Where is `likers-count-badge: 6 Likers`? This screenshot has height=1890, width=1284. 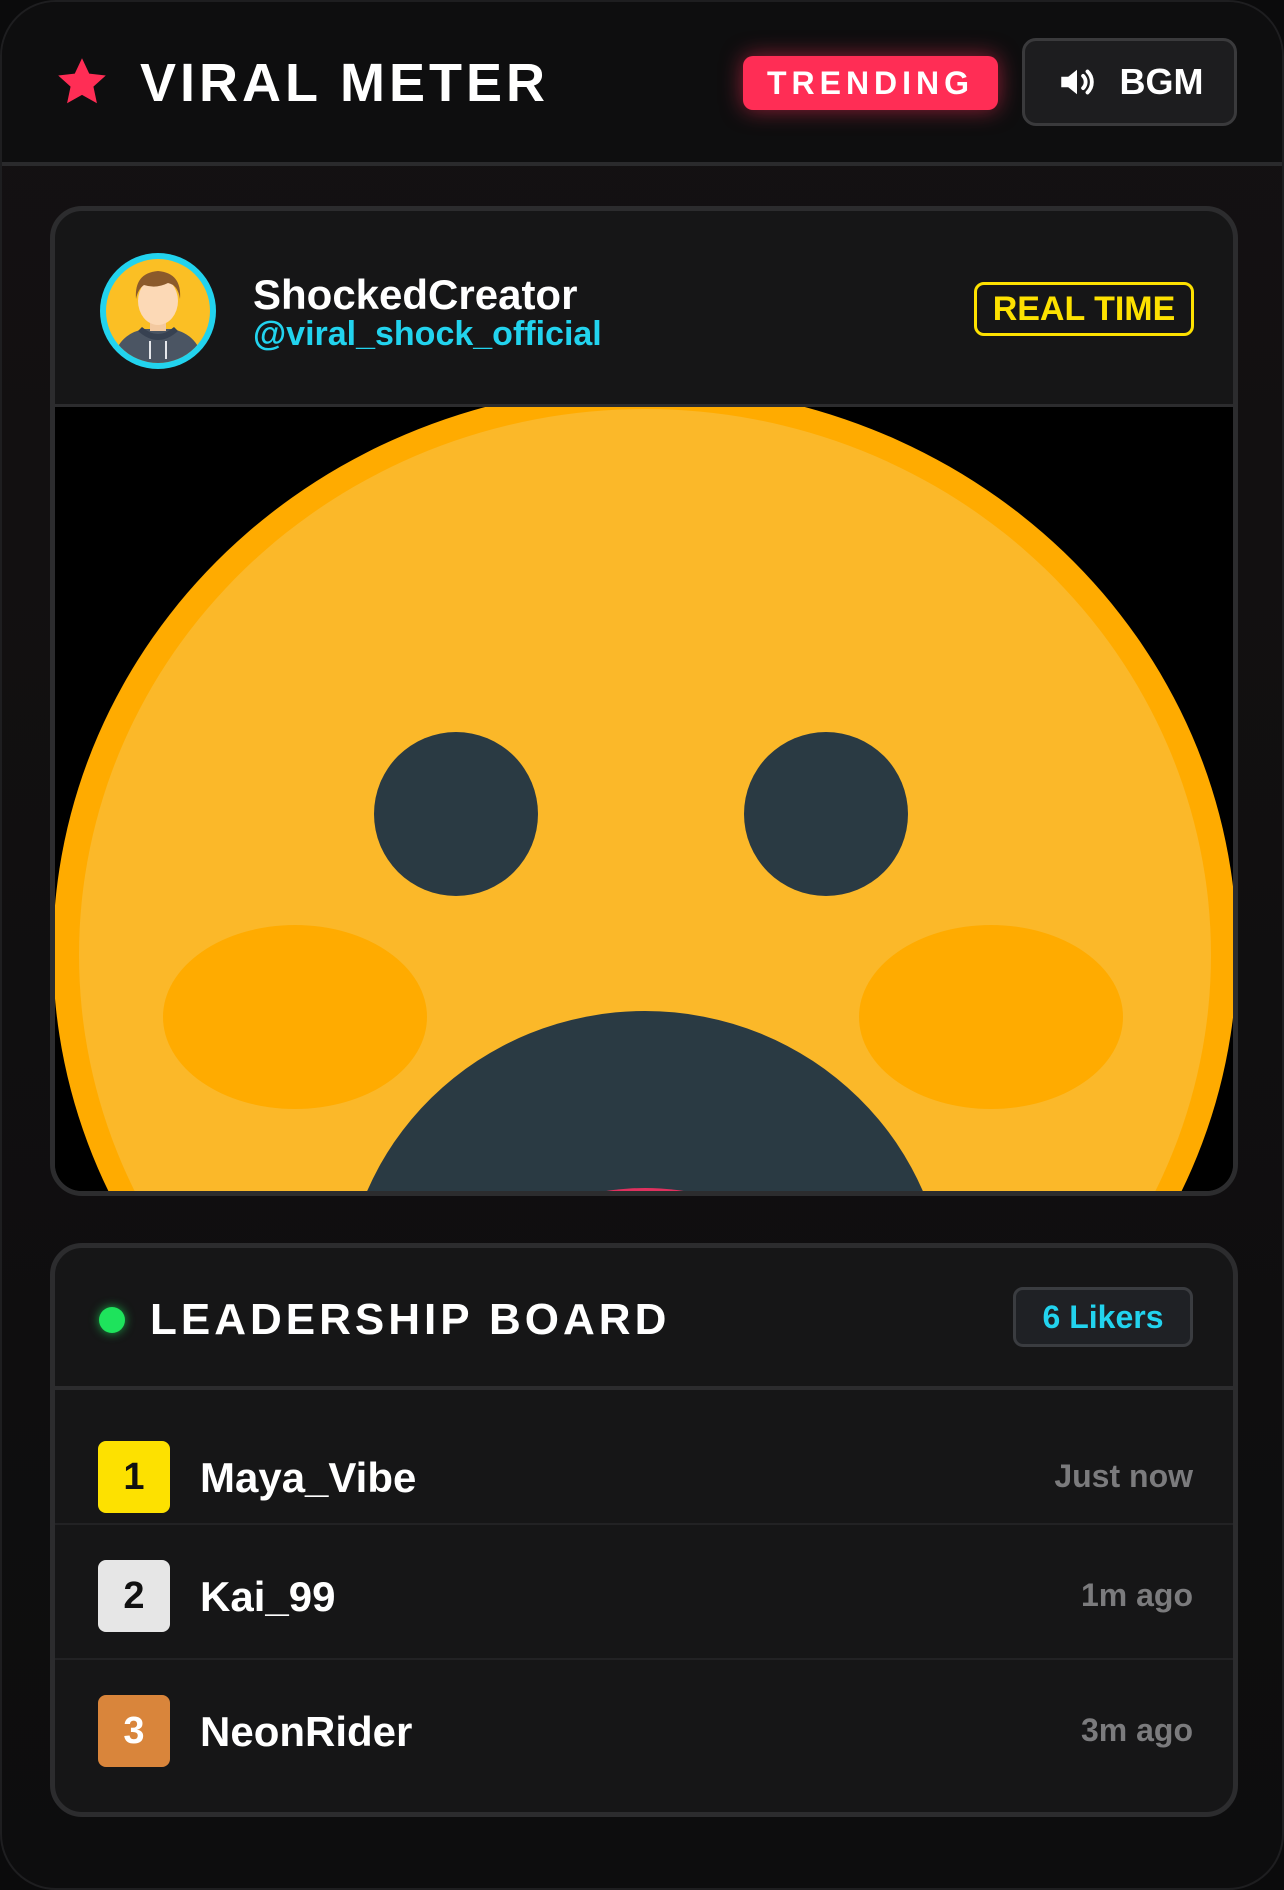 likers-count-badge: 6 Likers is located at coordinates (1103, 1317).